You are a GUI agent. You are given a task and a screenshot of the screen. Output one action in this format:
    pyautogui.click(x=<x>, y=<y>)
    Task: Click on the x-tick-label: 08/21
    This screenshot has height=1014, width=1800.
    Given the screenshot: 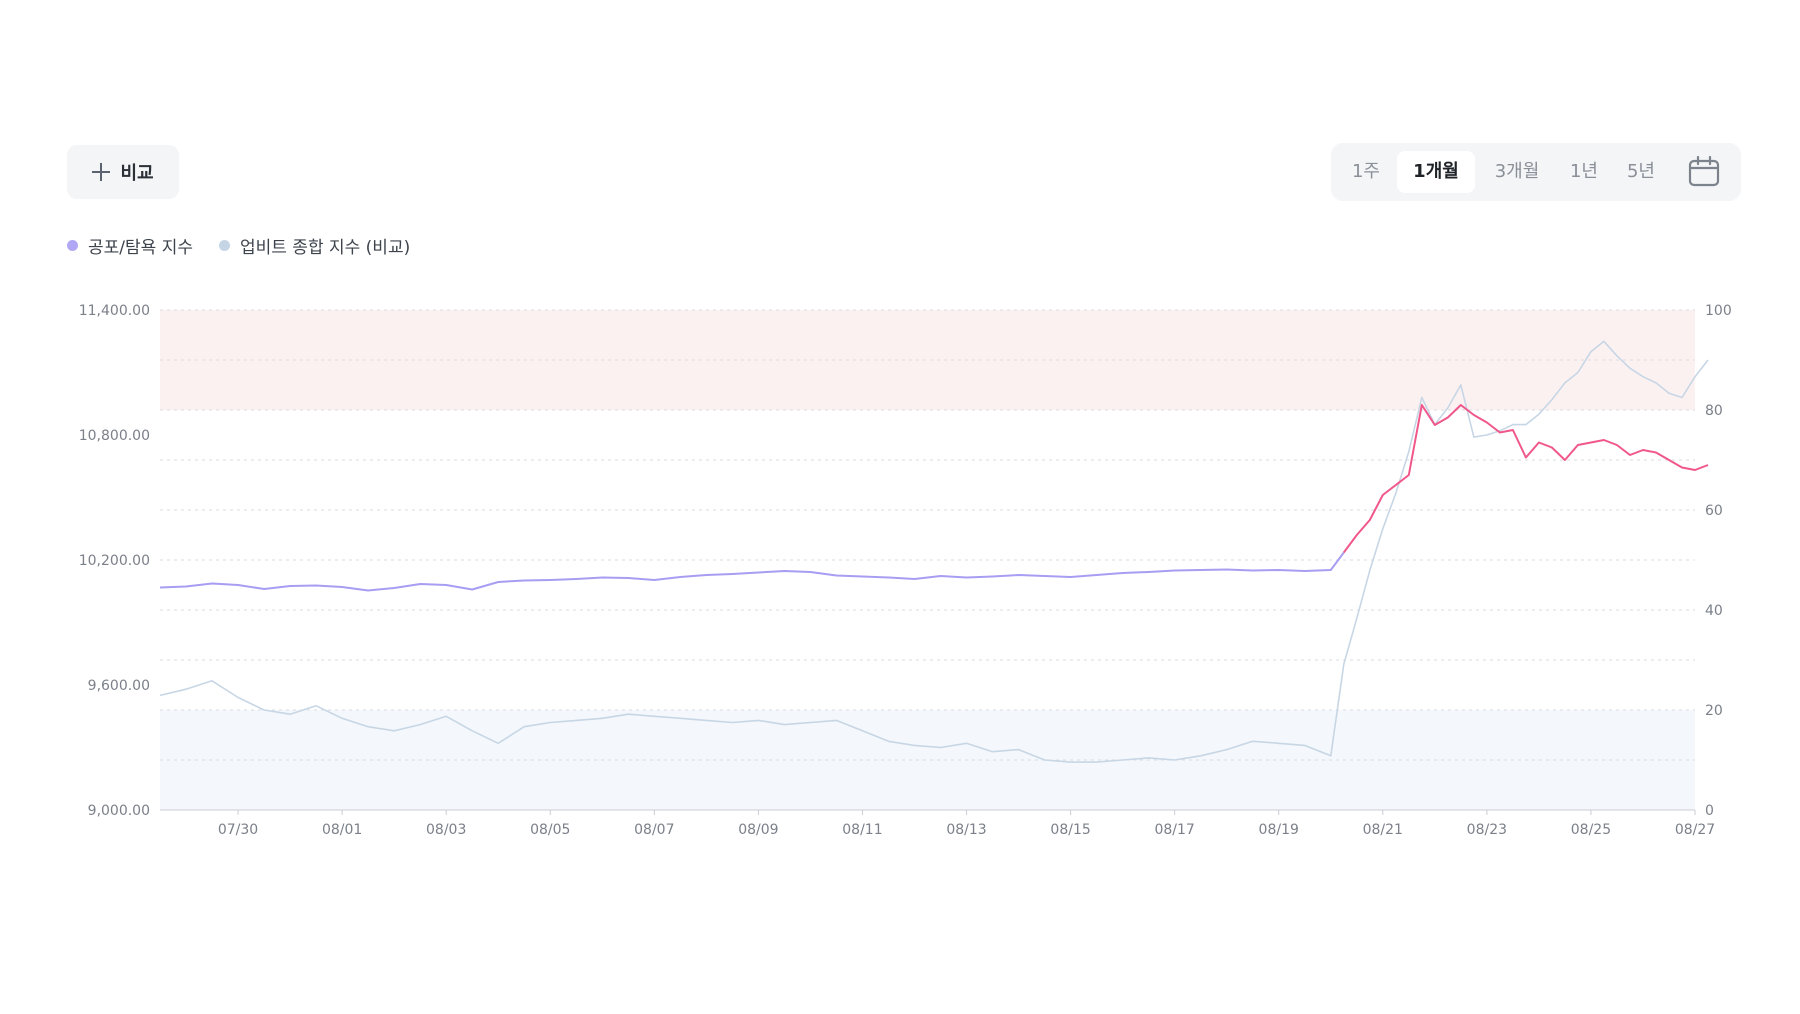 What is the action you would take?
    pyautogui.click(x=1383, y=830)
    